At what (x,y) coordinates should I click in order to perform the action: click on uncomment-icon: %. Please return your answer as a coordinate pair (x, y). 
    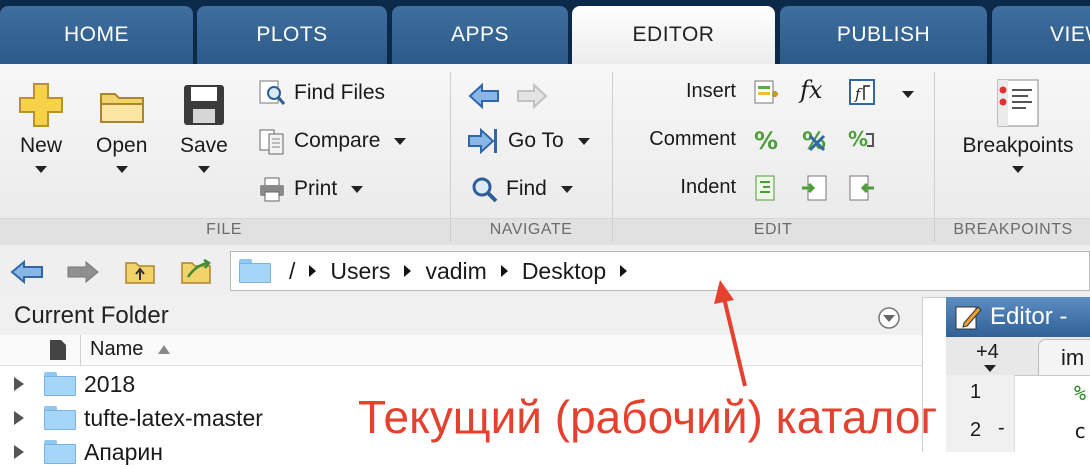
    Looking at the image, I should click on (814, 140).